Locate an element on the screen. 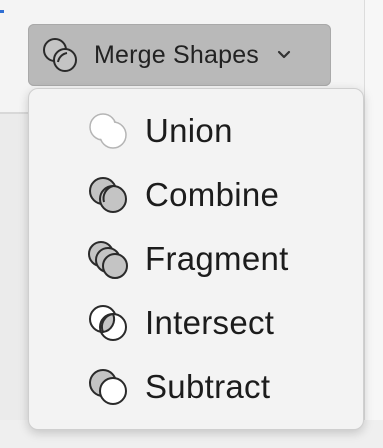 This screenshot has height=448, width=383. merge-shapes-icon is located at coordinates (60, 55).